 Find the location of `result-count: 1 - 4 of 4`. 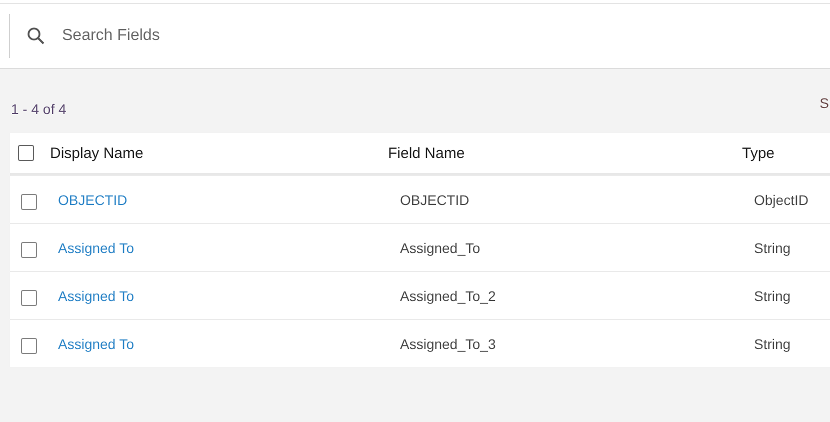

result-count: 1 - 4 of 4 is located at coordinates (38, 109).